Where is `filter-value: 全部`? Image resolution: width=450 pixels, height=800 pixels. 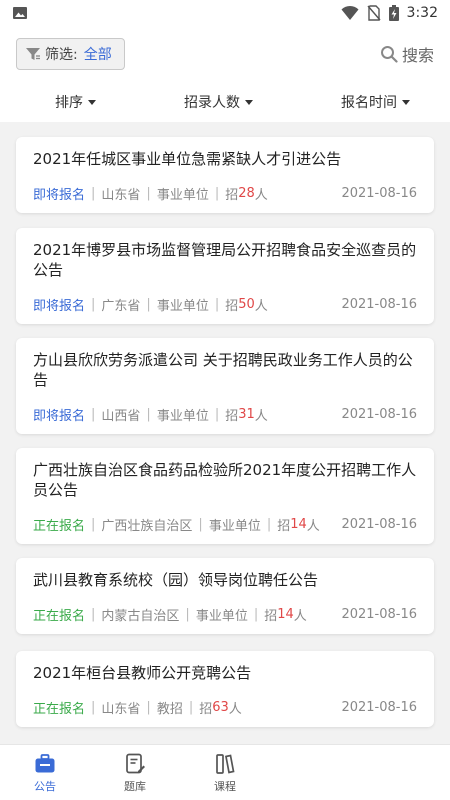 filter-value: 全部 is located at coordinates (97, 55).